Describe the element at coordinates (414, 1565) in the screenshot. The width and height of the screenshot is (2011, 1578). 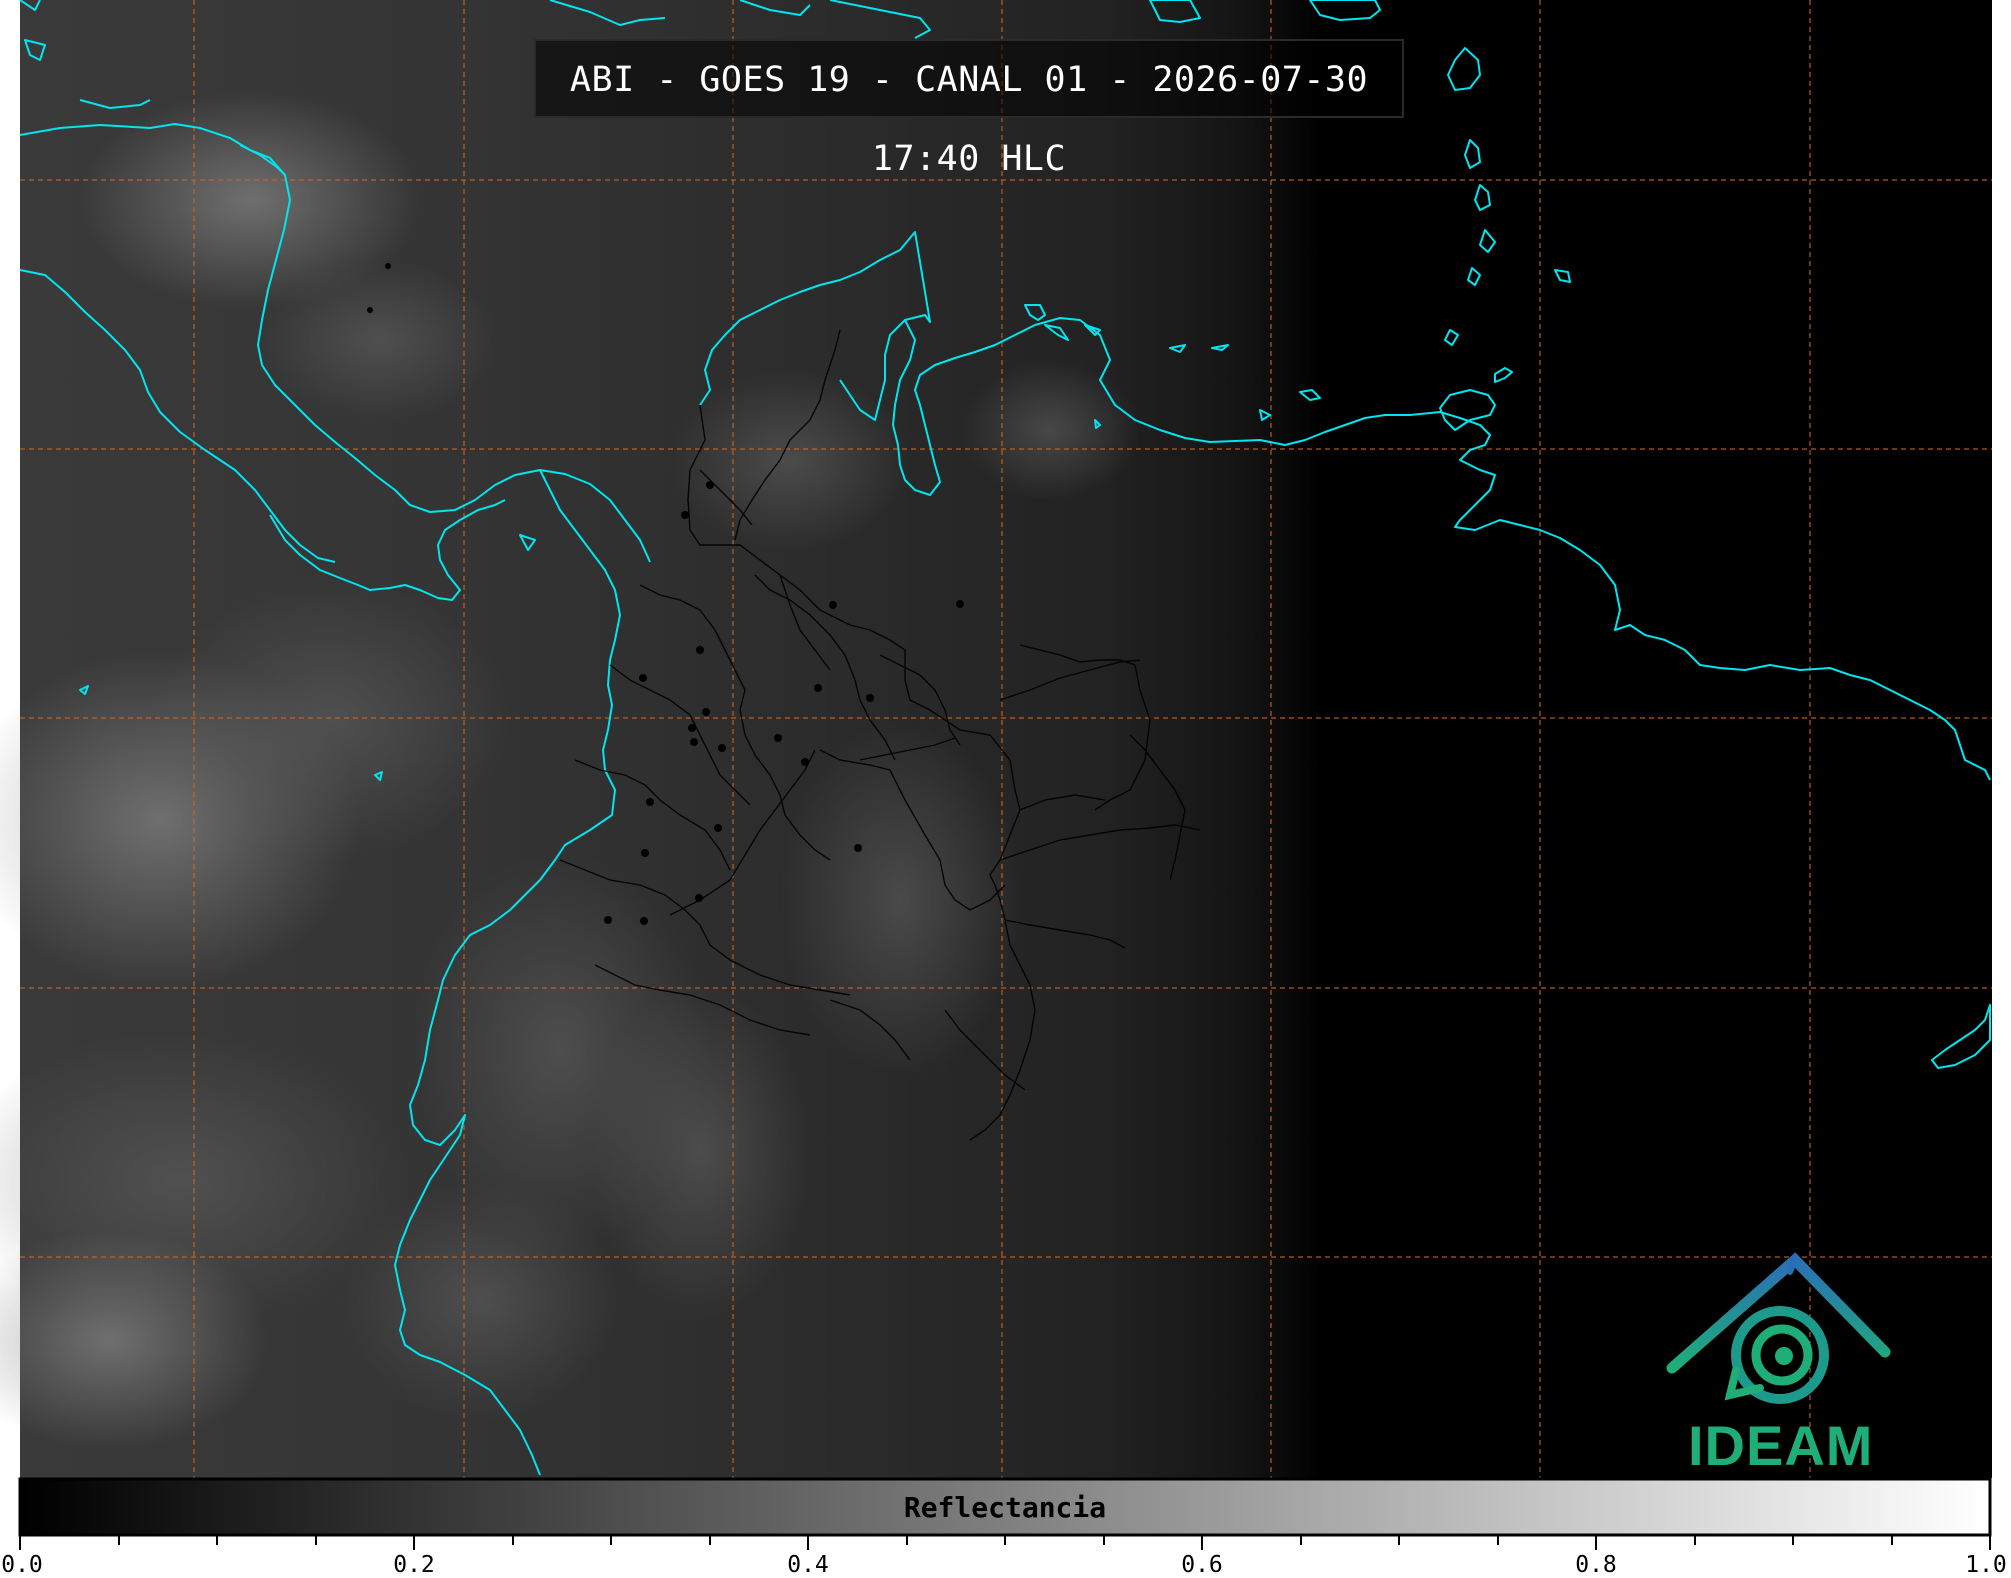
I see `colorbar-tick-label: 0.2` at that location.